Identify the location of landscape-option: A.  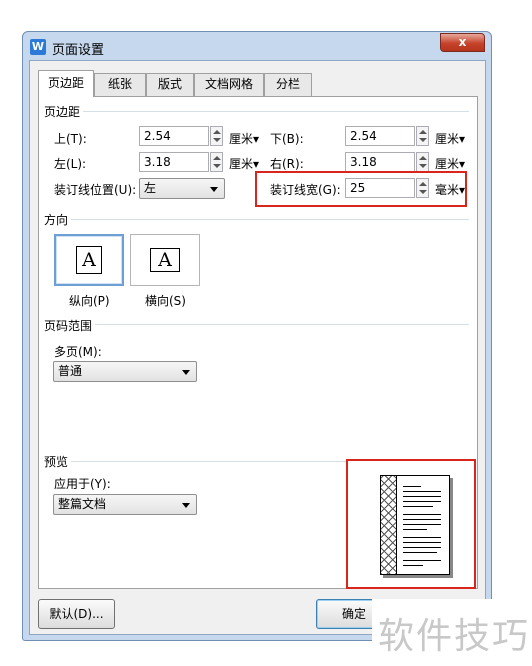
(165, 260).